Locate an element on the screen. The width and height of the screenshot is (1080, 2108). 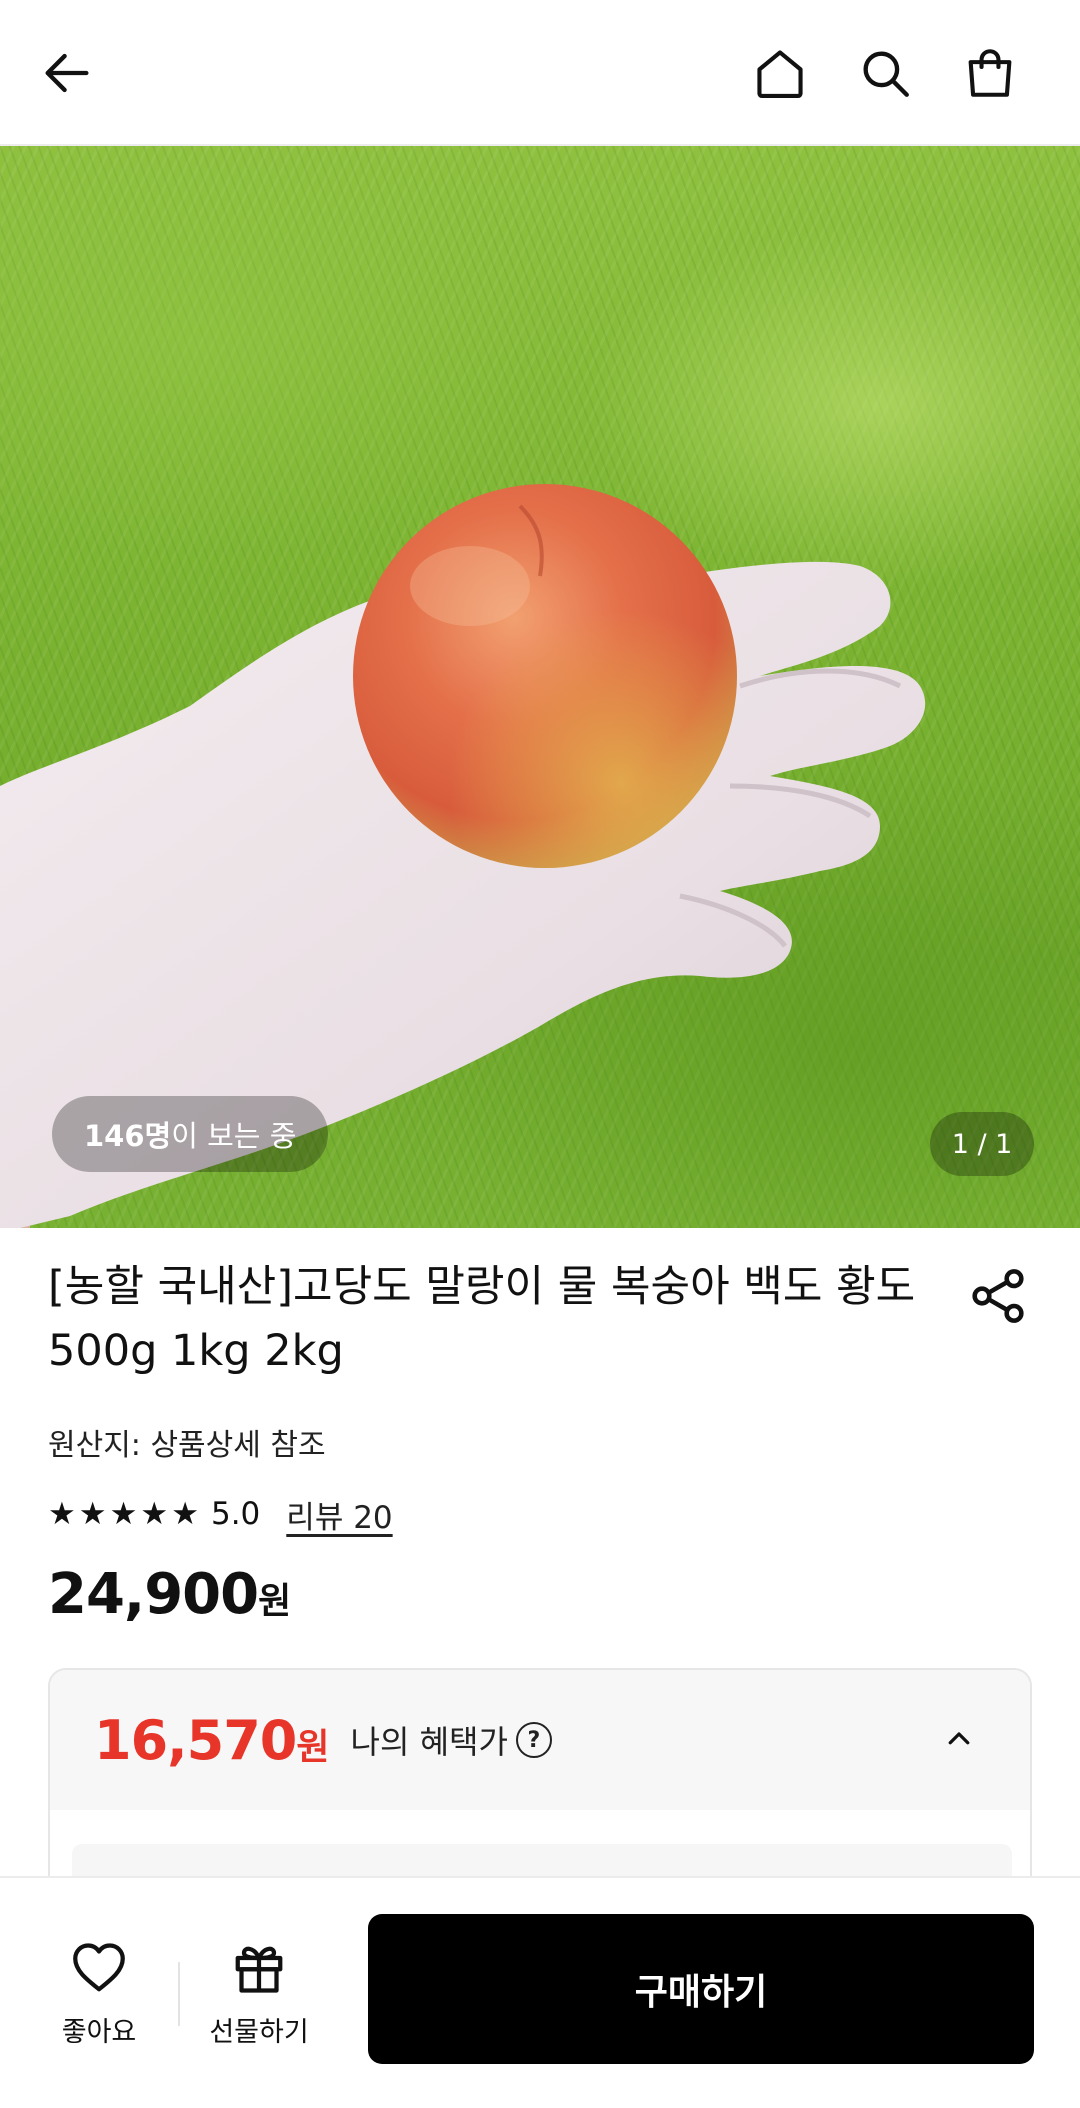
buy-button: 구매하기 is located at coordinates (701, 1989).